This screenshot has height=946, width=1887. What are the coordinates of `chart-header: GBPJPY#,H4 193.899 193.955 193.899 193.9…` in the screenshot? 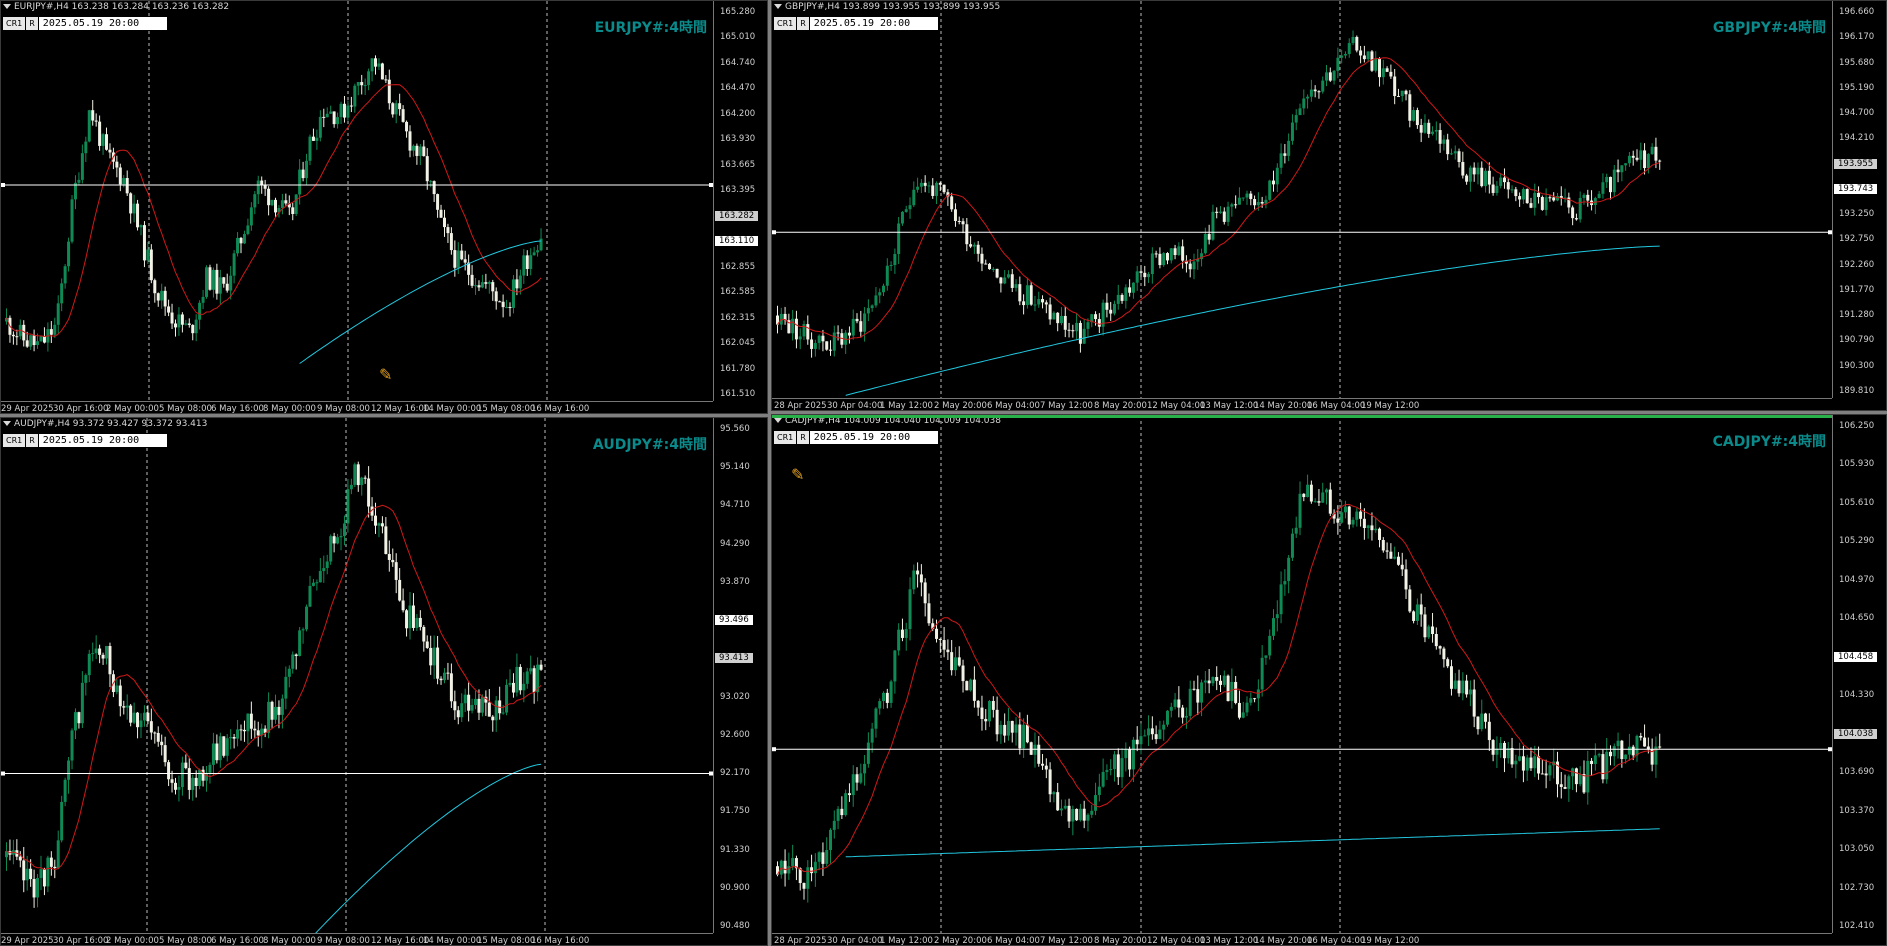 It's located at (887, 7).